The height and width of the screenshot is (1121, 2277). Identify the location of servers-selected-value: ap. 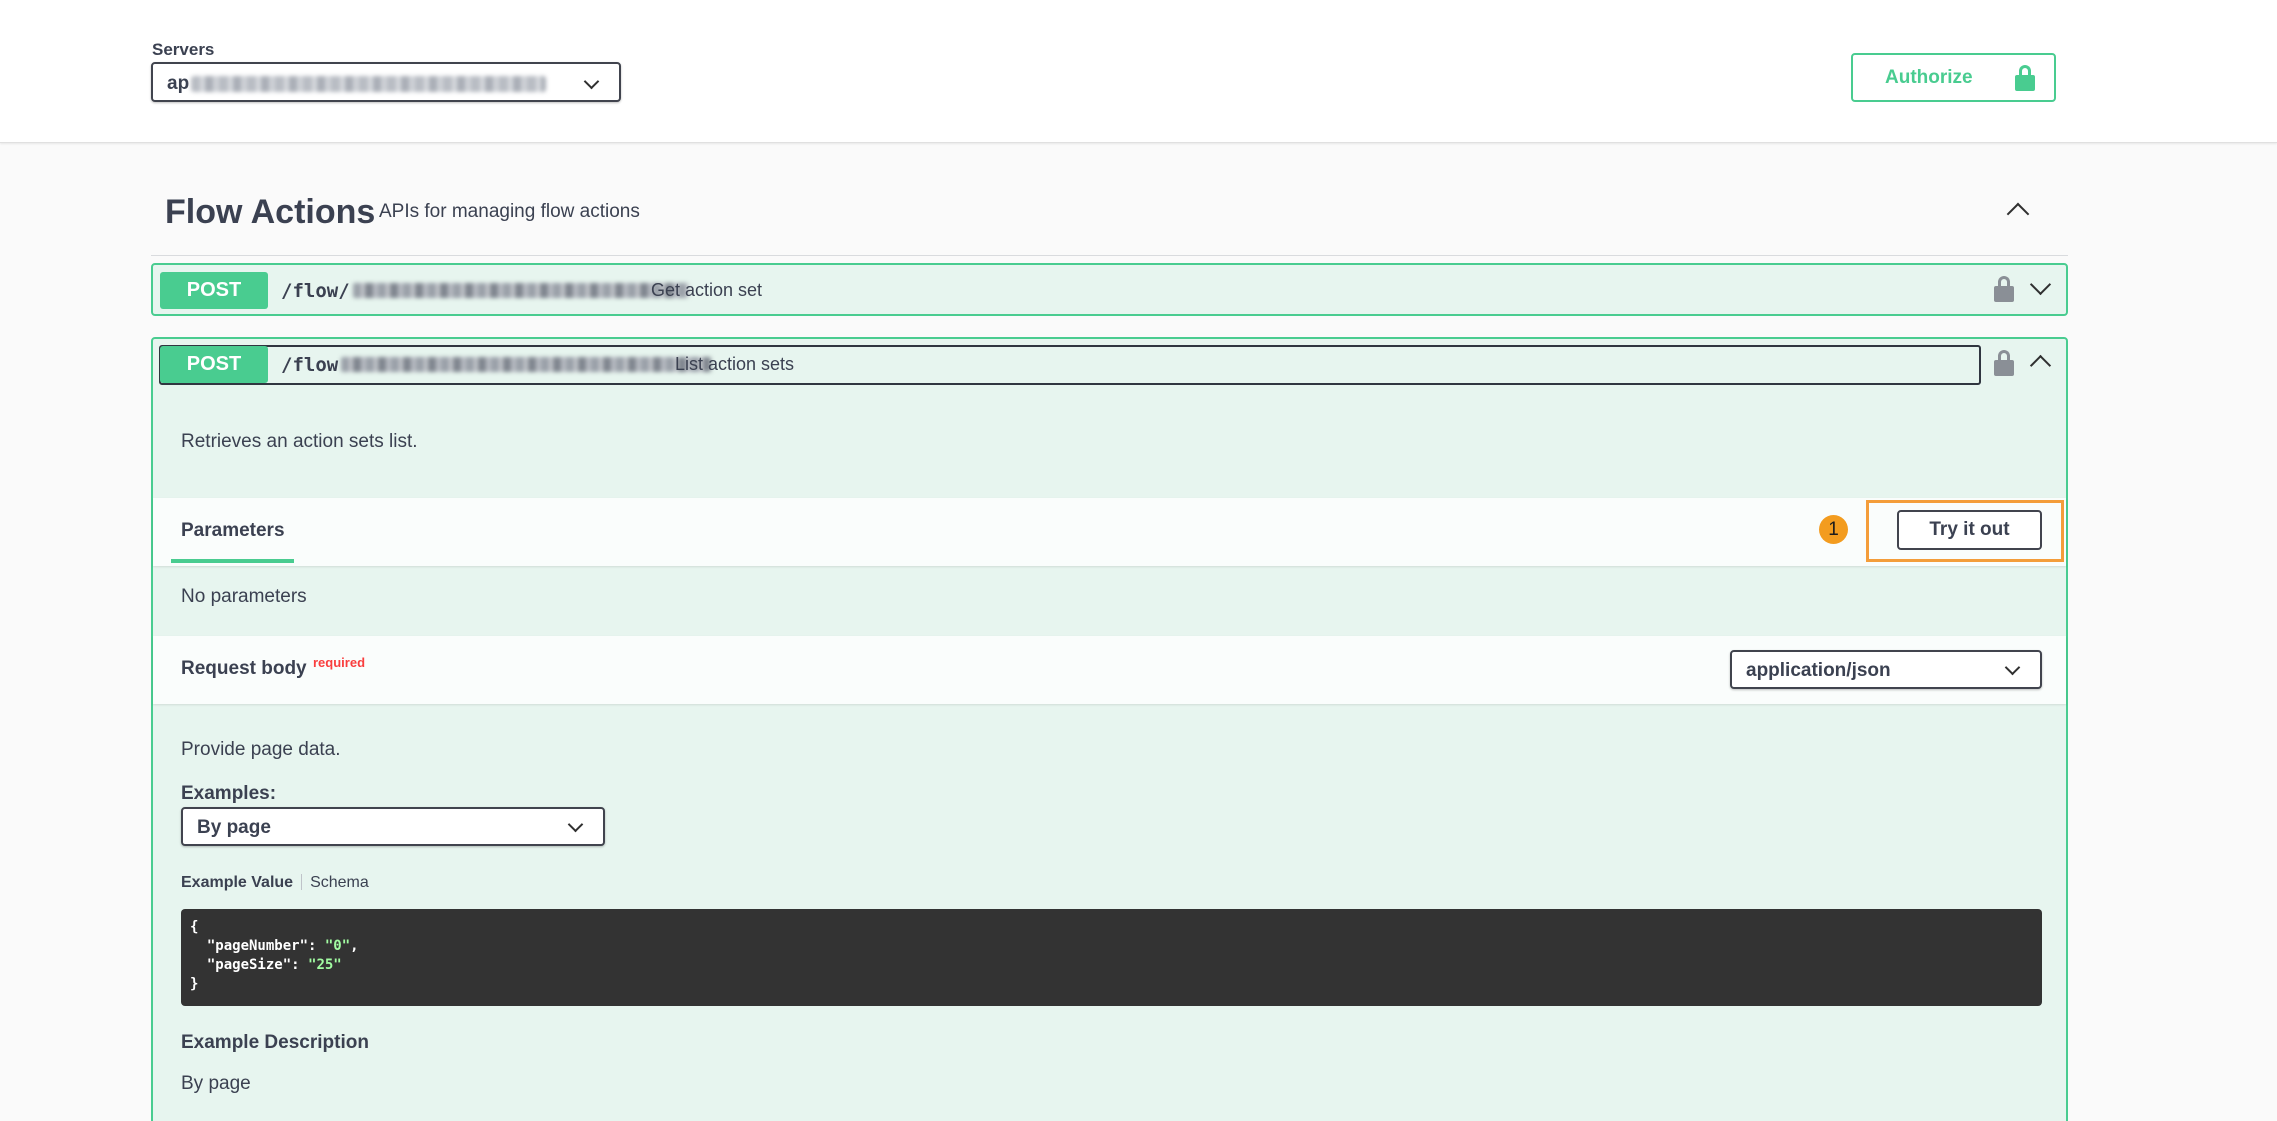
(178, 83).